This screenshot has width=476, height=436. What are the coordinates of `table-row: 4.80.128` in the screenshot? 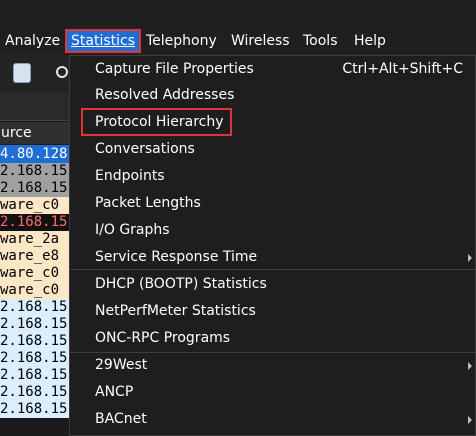 It's located at (35, 154).